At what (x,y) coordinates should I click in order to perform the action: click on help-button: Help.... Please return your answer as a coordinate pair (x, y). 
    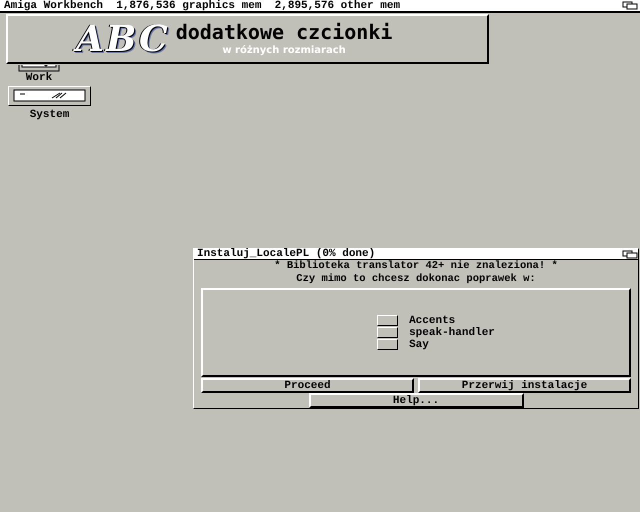
    Looking at the image, I should click on (416, 400).